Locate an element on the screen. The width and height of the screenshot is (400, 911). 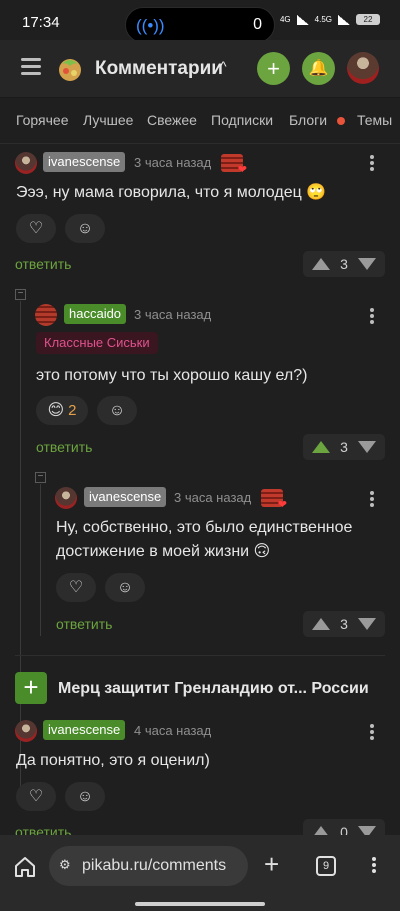
tab-fresh: Свежее is located at coordinates (172, 120).